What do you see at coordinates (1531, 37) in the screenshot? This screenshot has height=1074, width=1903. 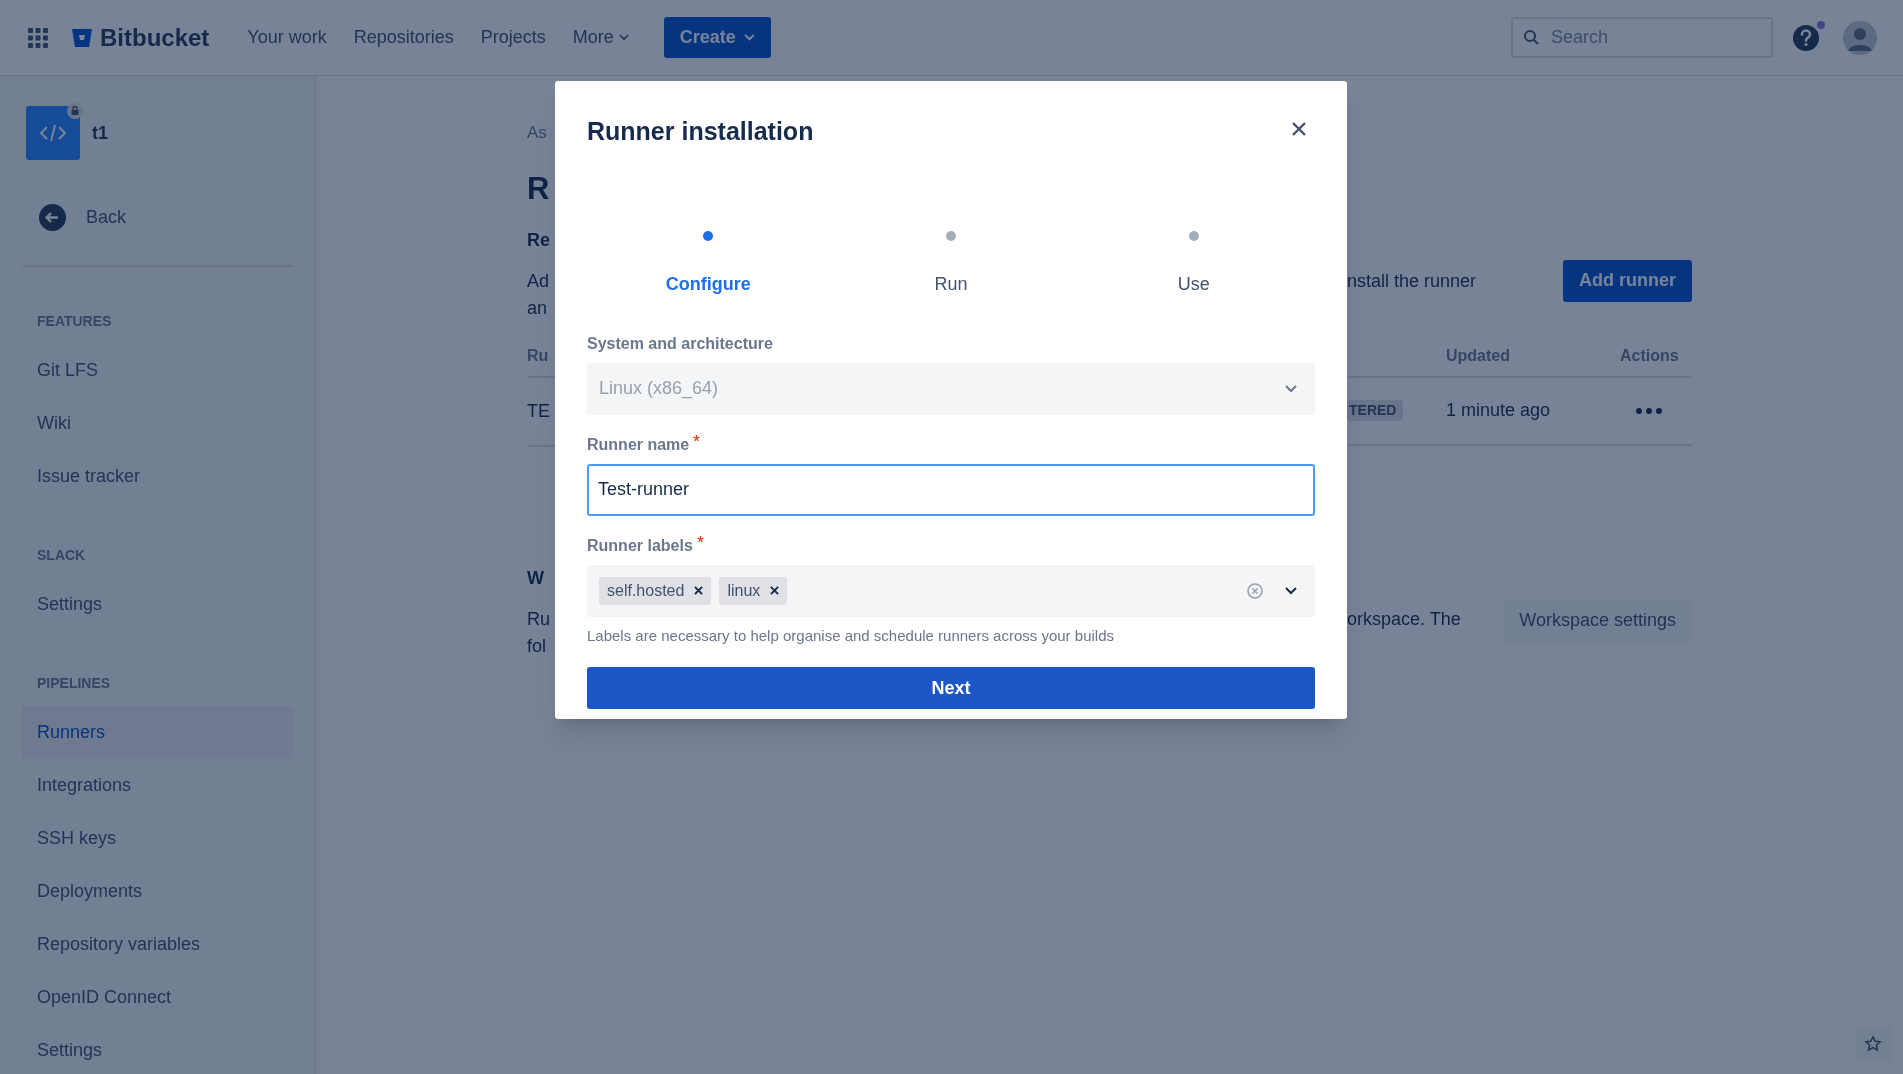 I see `search-icon` at bounding box center [1531, 37].